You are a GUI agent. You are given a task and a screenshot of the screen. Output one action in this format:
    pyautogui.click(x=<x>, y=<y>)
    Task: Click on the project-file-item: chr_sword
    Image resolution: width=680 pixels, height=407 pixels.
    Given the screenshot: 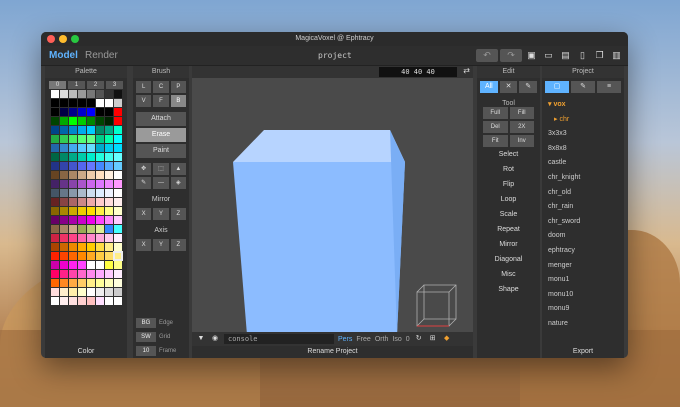 What is the action you would take?
    pyautogui.click(x=583, y=222)
    